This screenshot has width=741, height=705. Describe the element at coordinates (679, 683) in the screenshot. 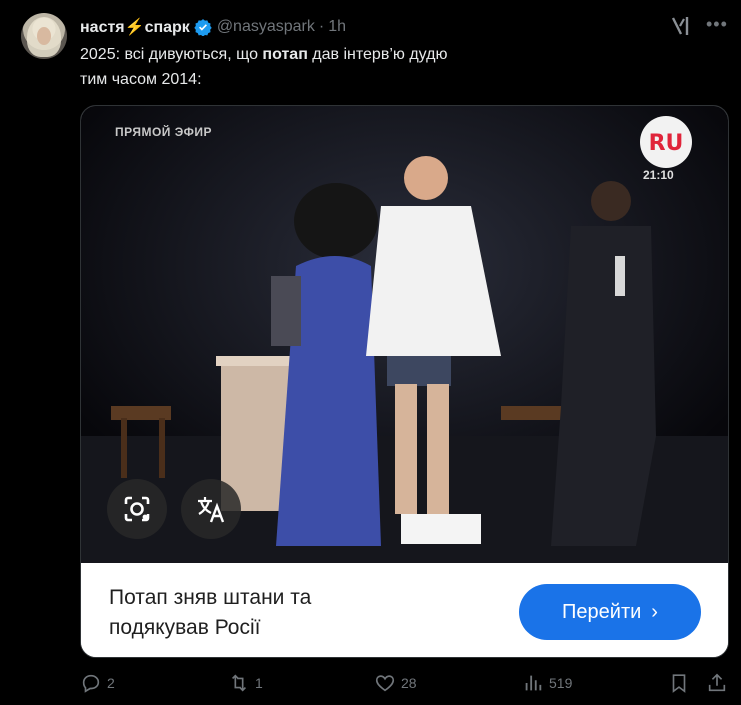

I see `bookmark-icon` at that location.